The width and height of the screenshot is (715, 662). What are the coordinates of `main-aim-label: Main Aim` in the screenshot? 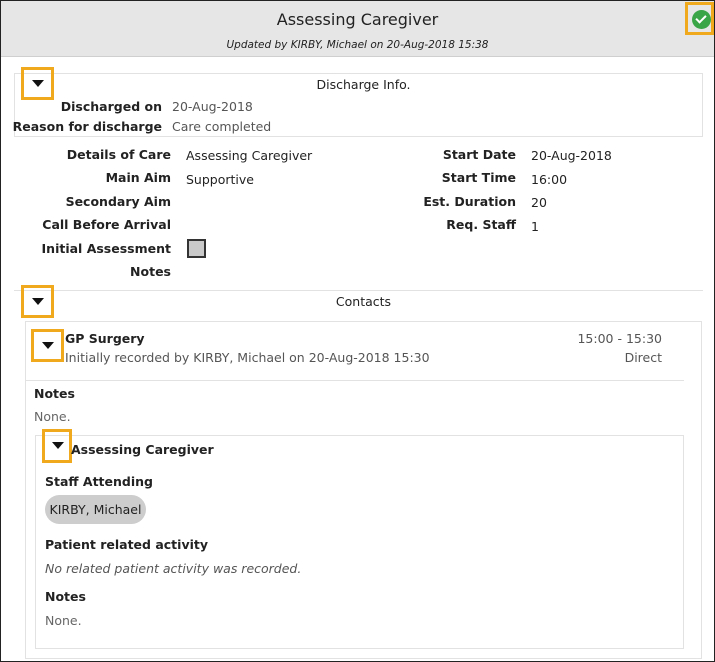 It's located at (138, 177).